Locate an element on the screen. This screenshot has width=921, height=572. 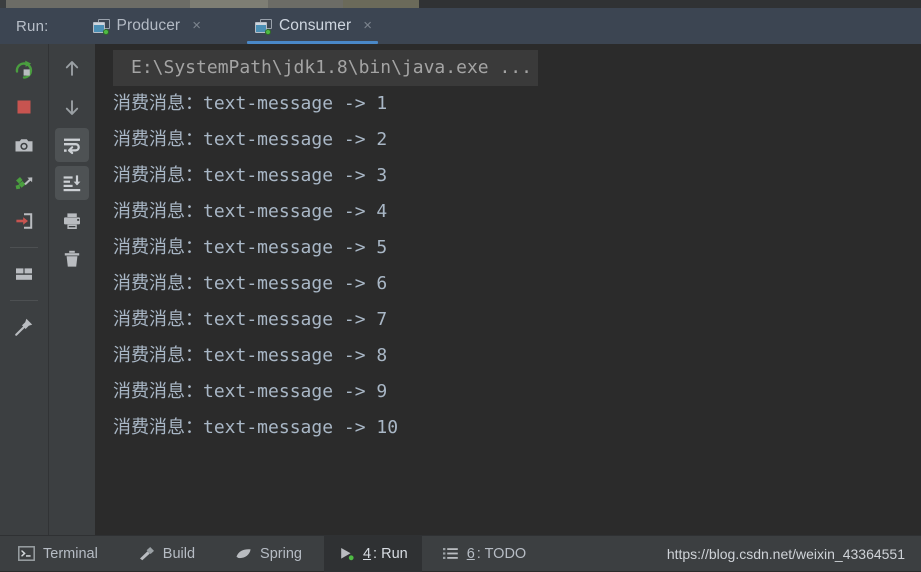
status-item-terminal: Terminal is located at coordinates (56, 554).